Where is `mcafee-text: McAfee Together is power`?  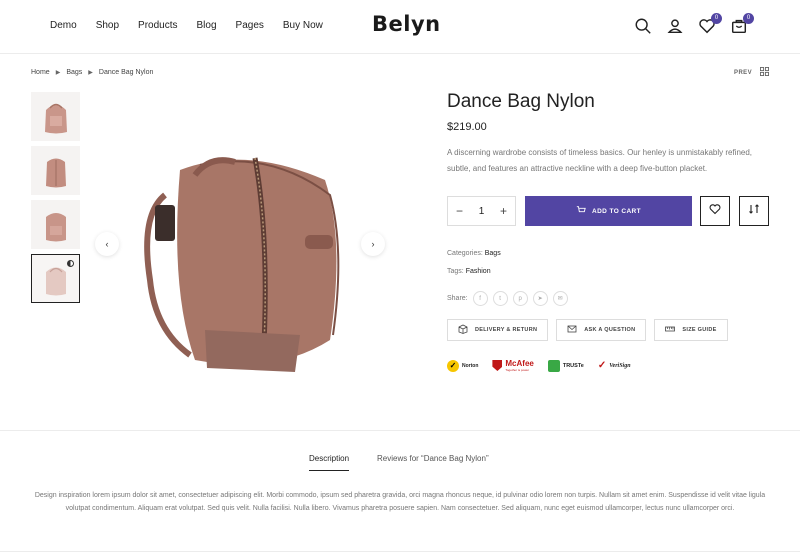
mcafee-text: McAfee Together is power is located at coordinates (519, 365).